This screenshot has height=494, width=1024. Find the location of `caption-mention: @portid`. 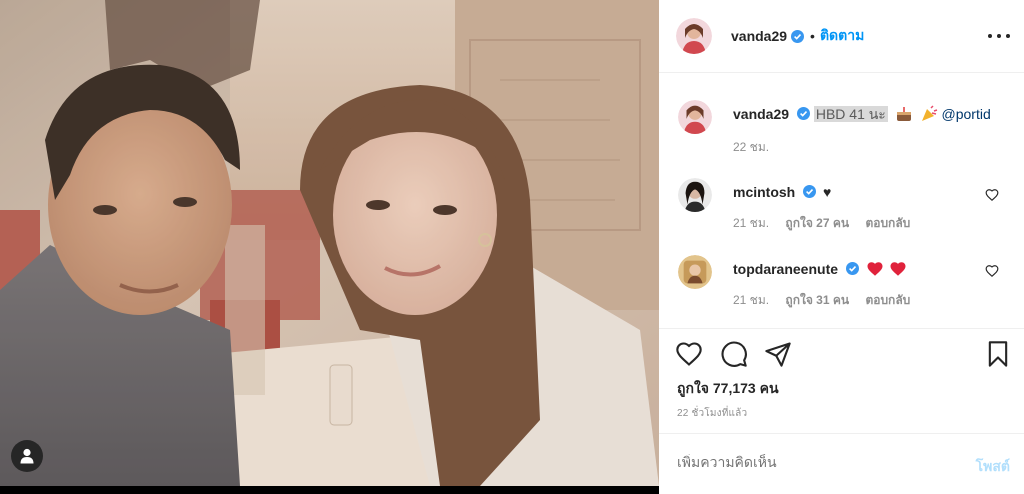

caption-mention: @portid is located at coordinates (966, 114).